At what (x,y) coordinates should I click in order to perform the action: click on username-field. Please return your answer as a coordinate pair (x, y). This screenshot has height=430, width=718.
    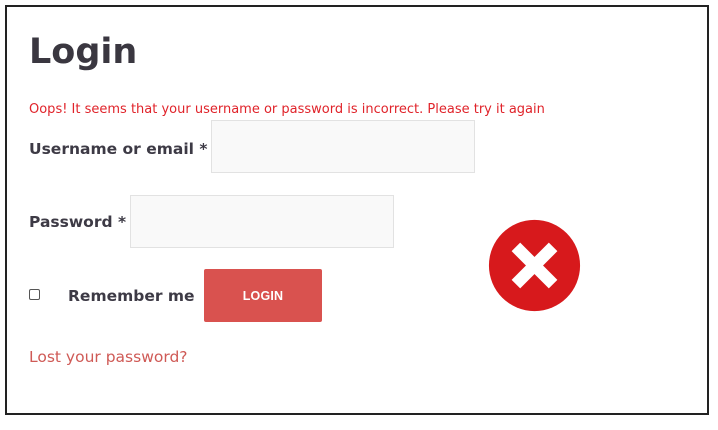
    Looking at the image, I should click on (343, 146).